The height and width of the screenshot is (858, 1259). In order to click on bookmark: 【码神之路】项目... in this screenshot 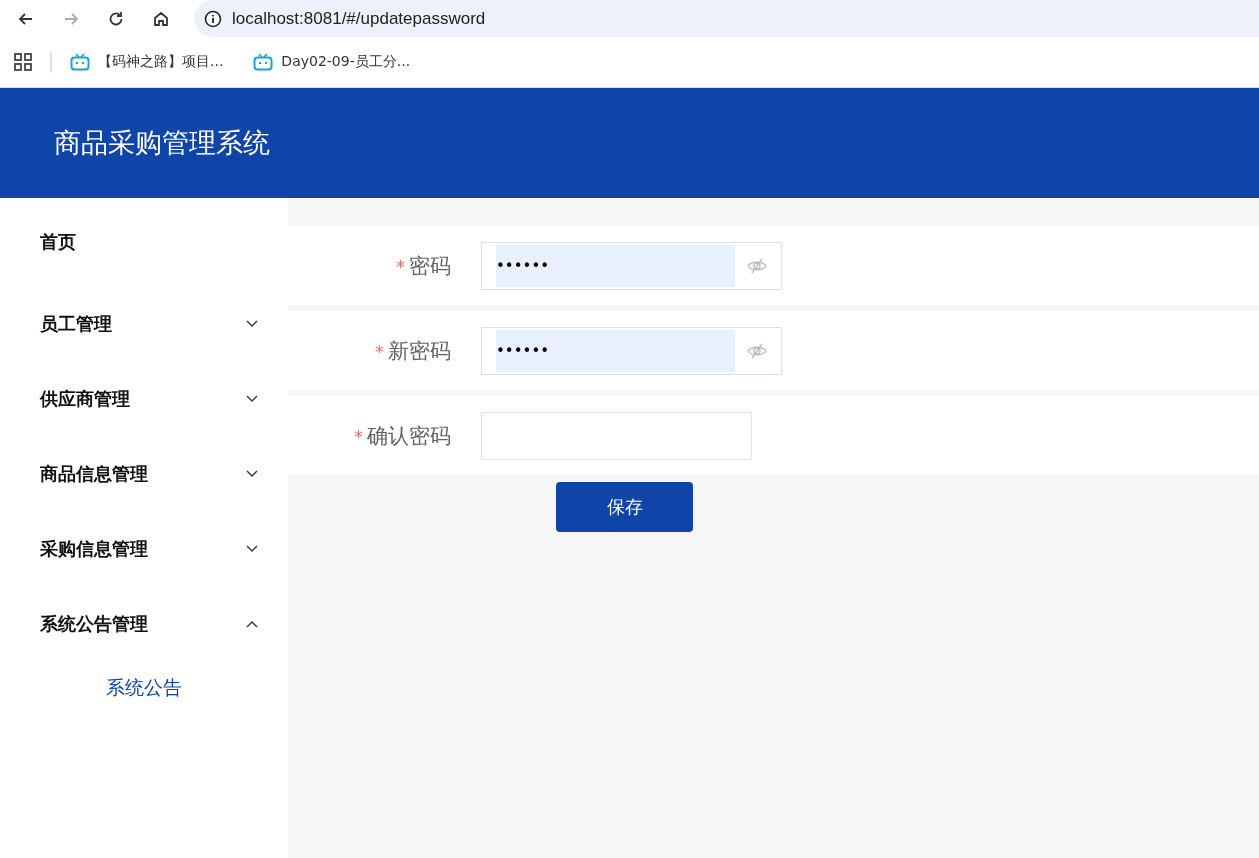, I will do `click(147, 62)`.